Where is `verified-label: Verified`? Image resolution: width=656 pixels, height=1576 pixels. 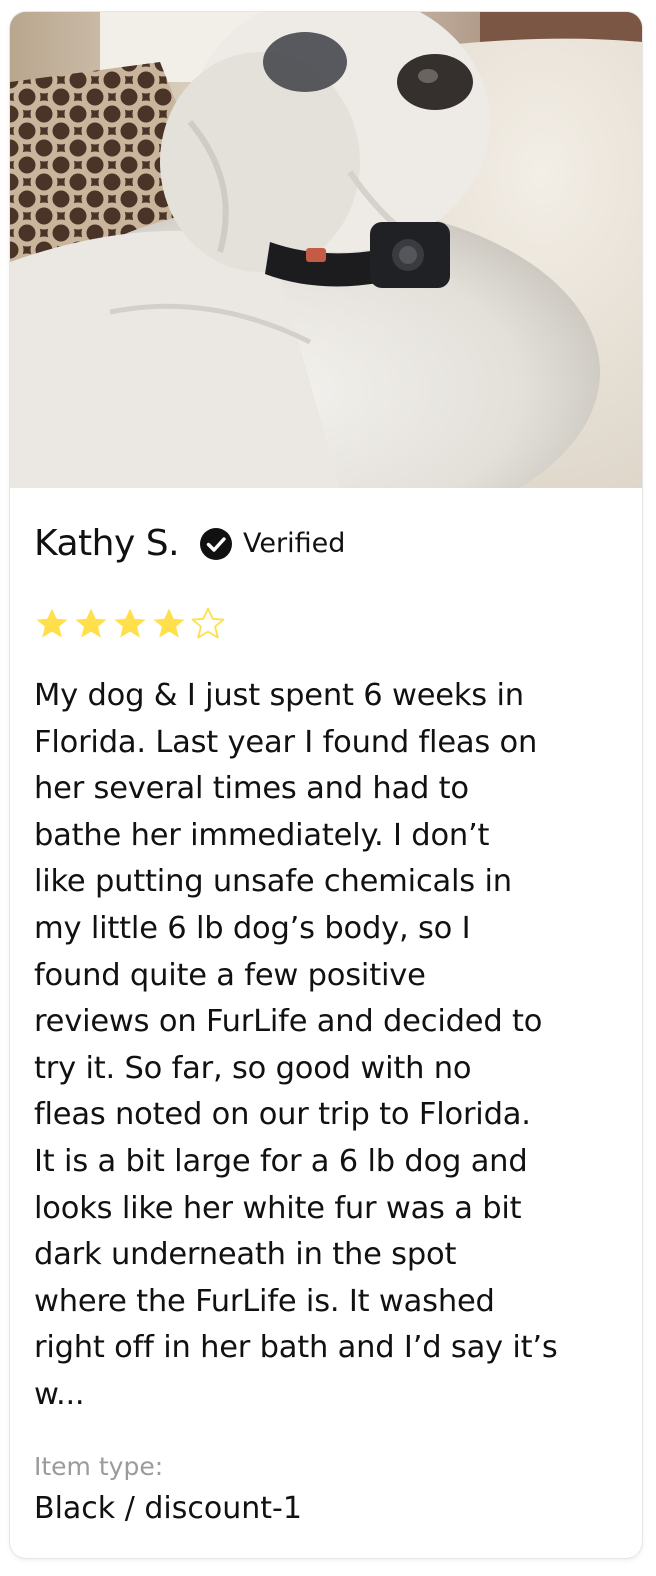 verified-label: Verified is located at coordinates (294, 543).